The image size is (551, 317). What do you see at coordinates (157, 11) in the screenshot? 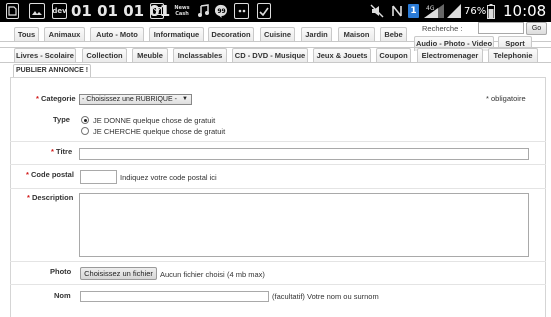
I see `email-icon` at bounding box center [157, 11].